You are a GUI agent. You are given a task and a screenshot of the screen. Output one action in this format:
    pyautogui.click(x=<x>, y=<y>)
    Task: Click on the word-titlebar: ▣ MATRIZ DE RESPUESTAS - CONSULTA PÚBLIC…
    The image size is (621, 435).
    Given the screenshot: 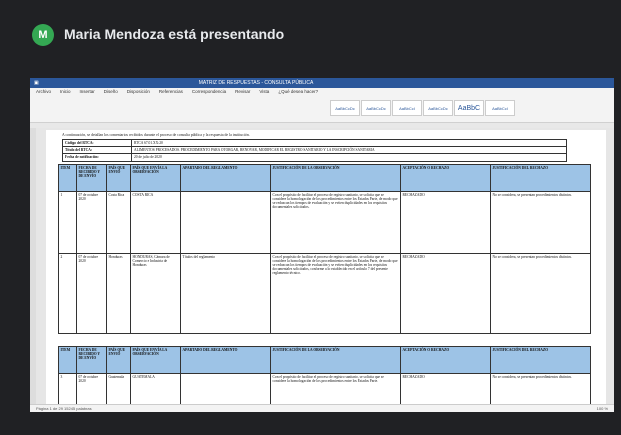 What is the action you would take?
    pyautogui.click(x=322, y=83)
    